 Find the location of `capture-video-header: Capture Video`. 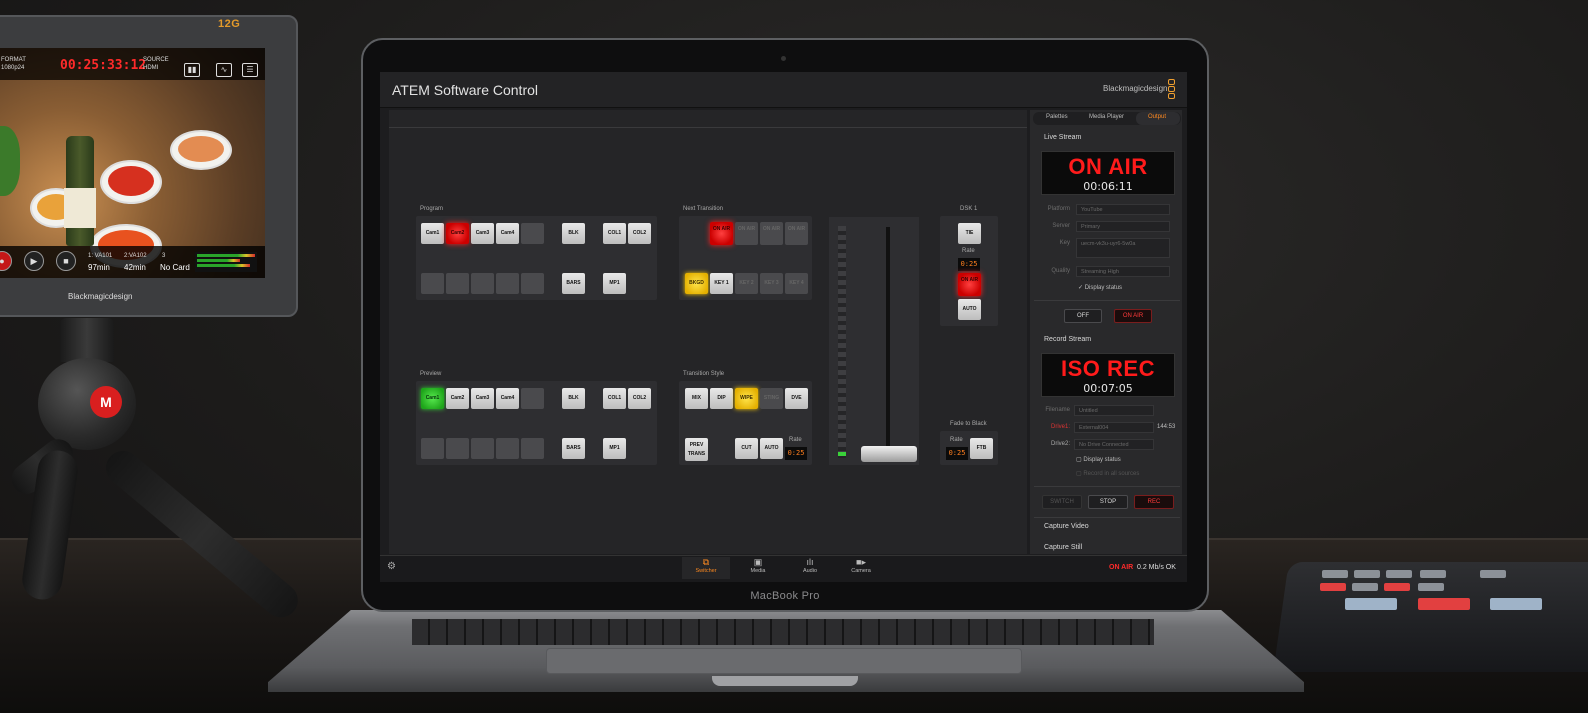

capture-video-header: Capture Video is located at coordinates (1066, 526).